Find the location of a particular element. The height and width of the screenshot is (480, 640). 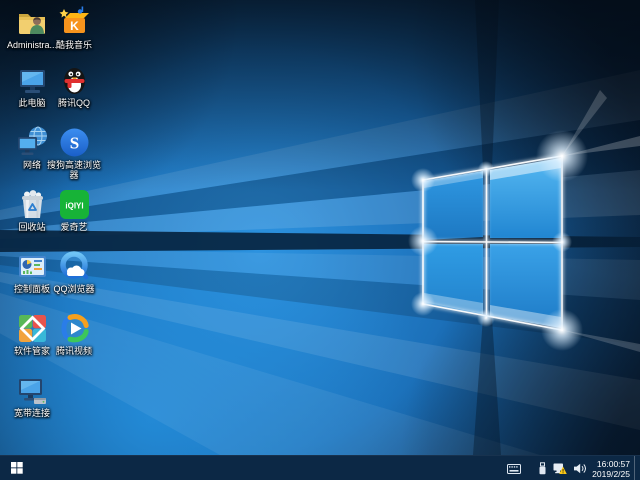

start-button is located at coordinates (17, 468).